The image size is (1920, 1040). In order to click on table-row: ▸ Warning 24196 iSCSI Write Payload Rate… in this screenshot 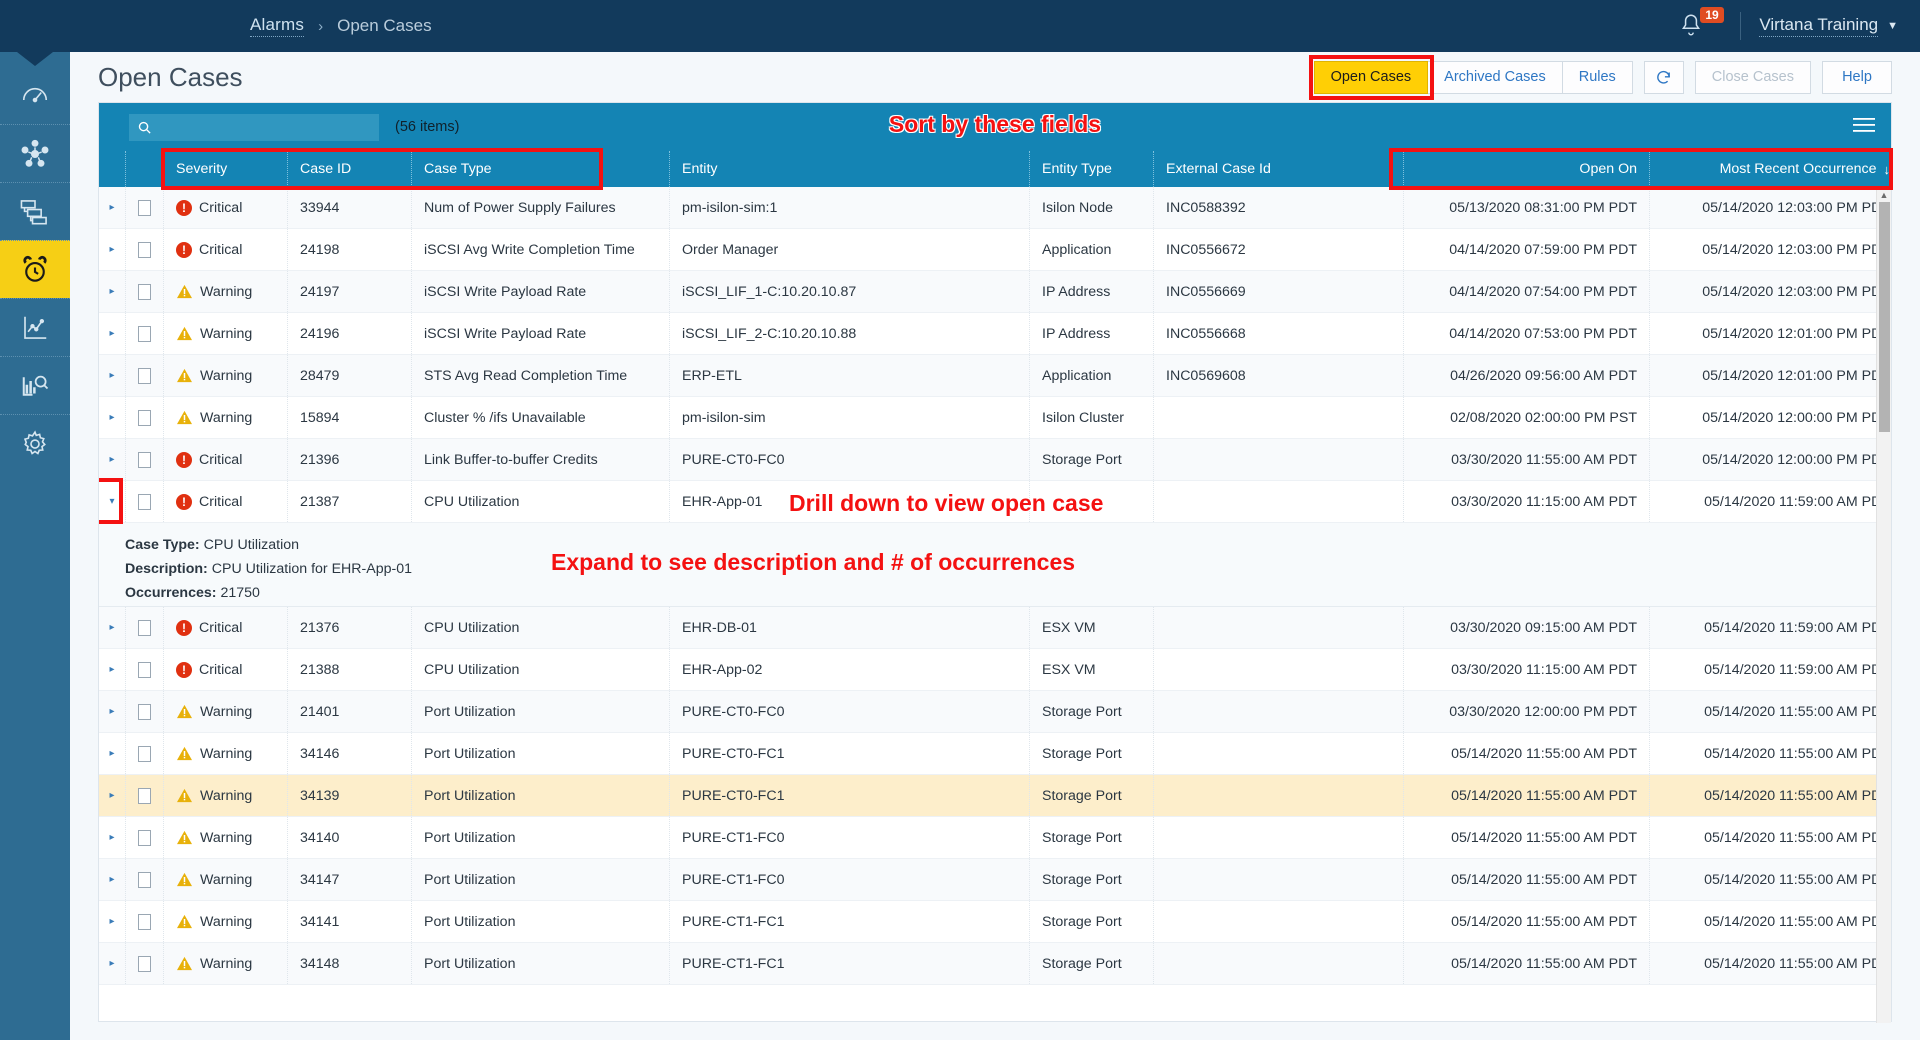, I will do `click(995, 334)`.